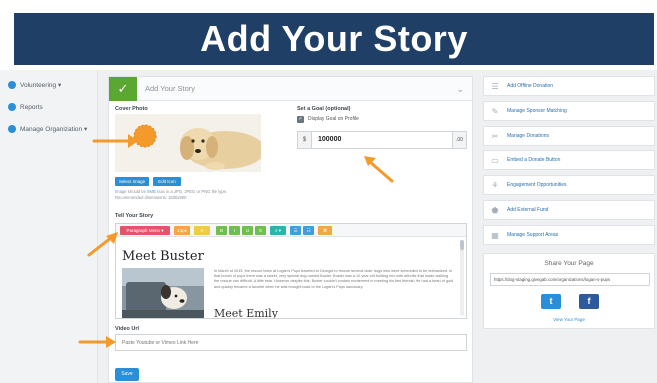 The width and height of the screenshot is (657, 383). What do you see at coordinates (569, 210) in the screenshot?
I see `add-external-fund-link: ⬟ Add External Fund` at bounding box center [569, 210].